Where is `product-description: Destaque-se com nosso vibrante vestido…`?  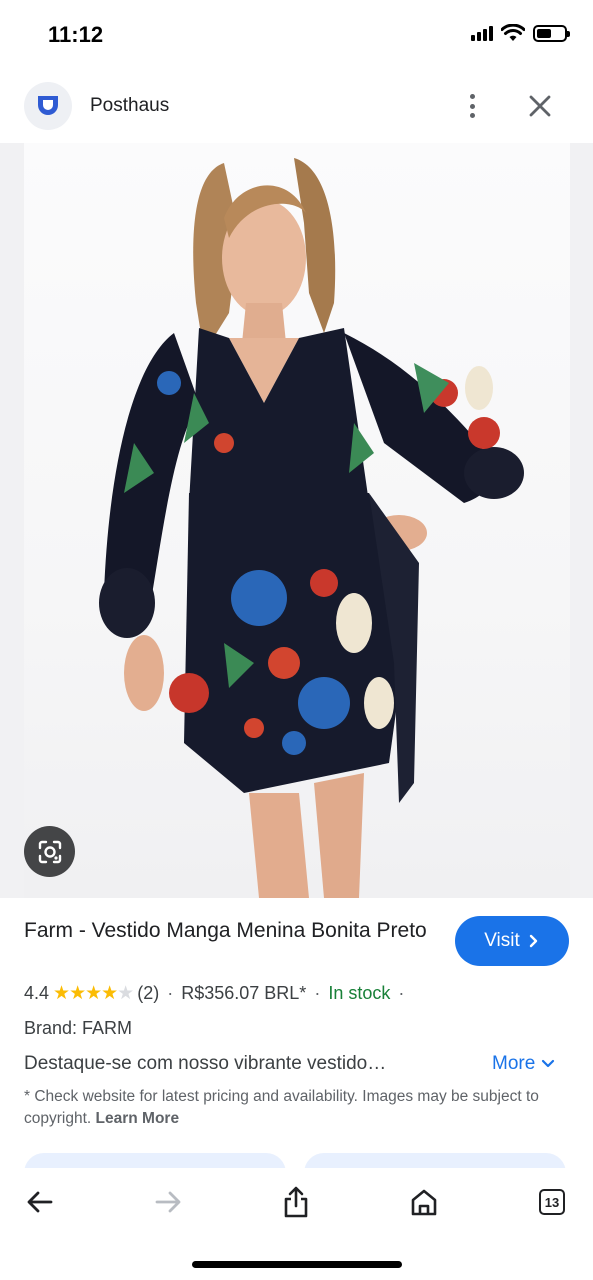 product-description: Destaque-se com nosso vibrante vestido… is located at coordinates (205, 1063).